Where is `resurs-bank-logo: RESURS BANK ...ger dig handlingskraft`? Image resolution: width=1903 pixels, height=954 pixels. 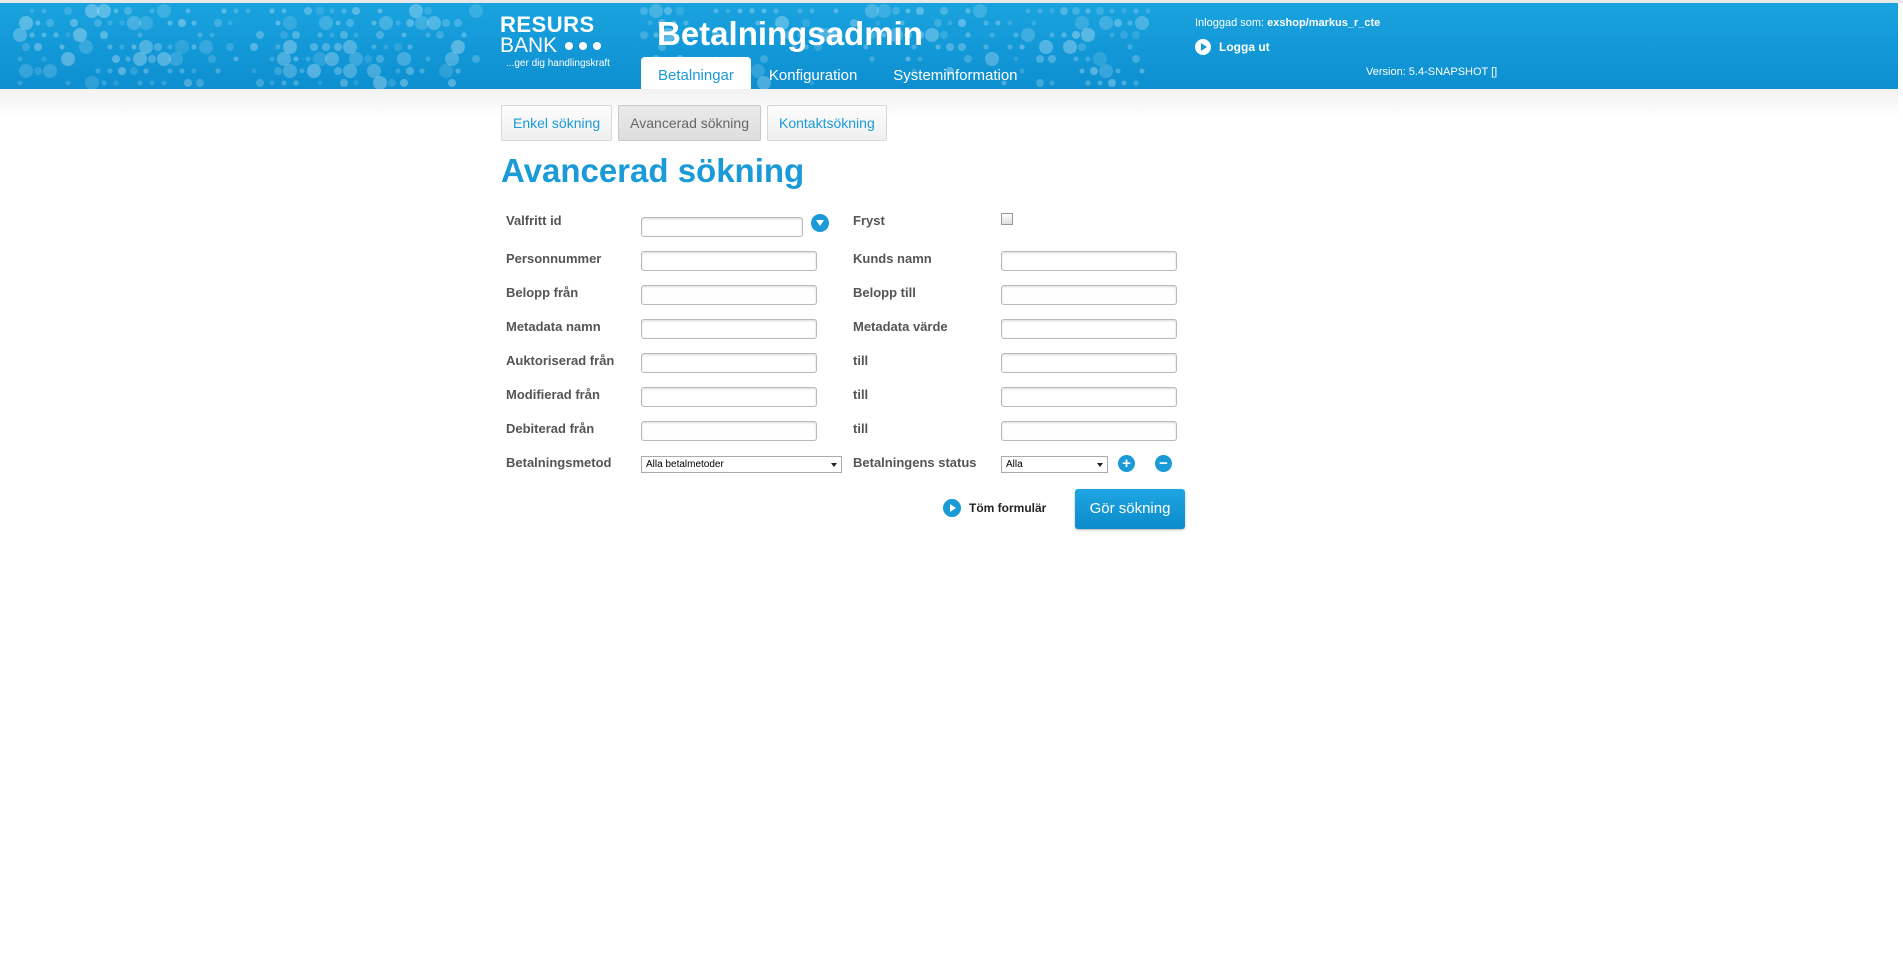
resurs-bank-logo: RESURS BANK ...ger dig handlingskraft is located at coordinates (555, 41).